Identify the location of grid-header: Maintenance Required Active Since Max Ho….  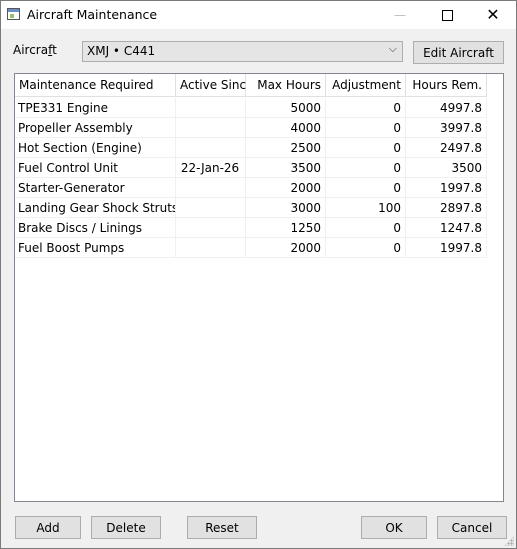
(259, 86).